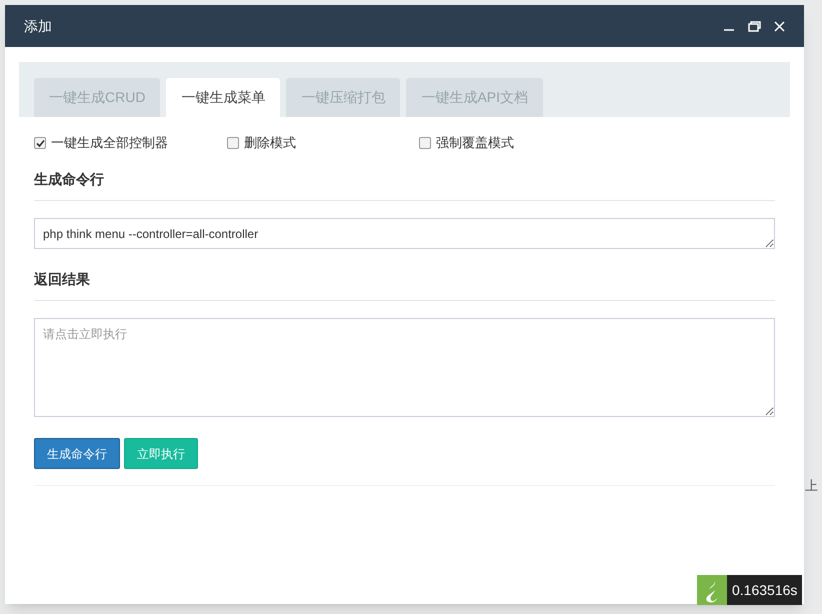  Describe the element at coordinates (161, 453) in the screenshot. I see `action-button: 立即执行` at that location.